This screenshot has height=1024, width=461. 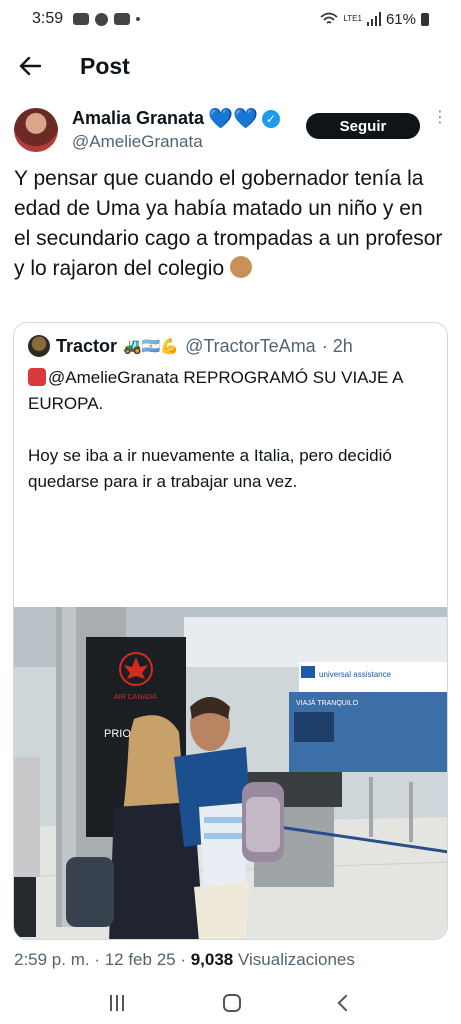 What do you see at coordinates (138, 19) in the screenshot?
I see `more-notifications-icon` at bounding box center [138, 19].